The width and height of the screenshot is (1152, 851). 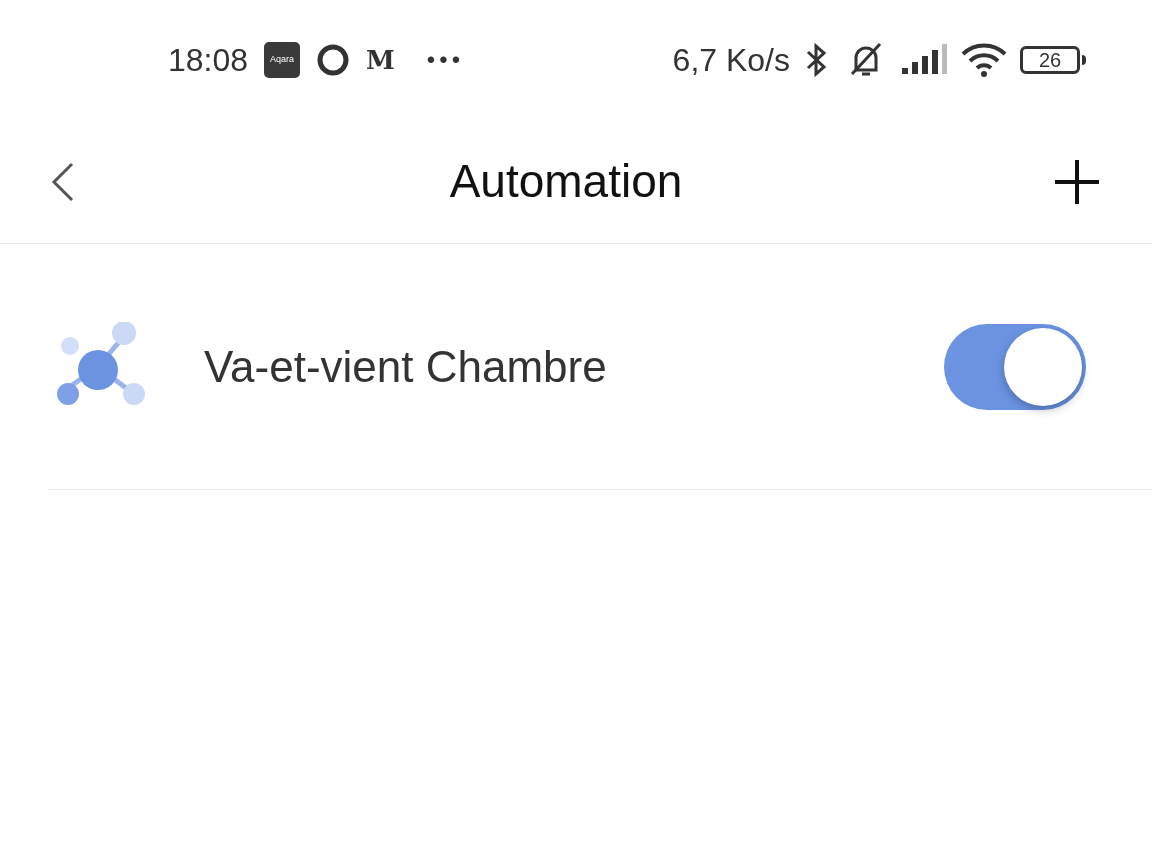 What do you see at coordinates (566, 181) in the screenshot?
I see `page-title: Automation` at bounding box center [566, 181].